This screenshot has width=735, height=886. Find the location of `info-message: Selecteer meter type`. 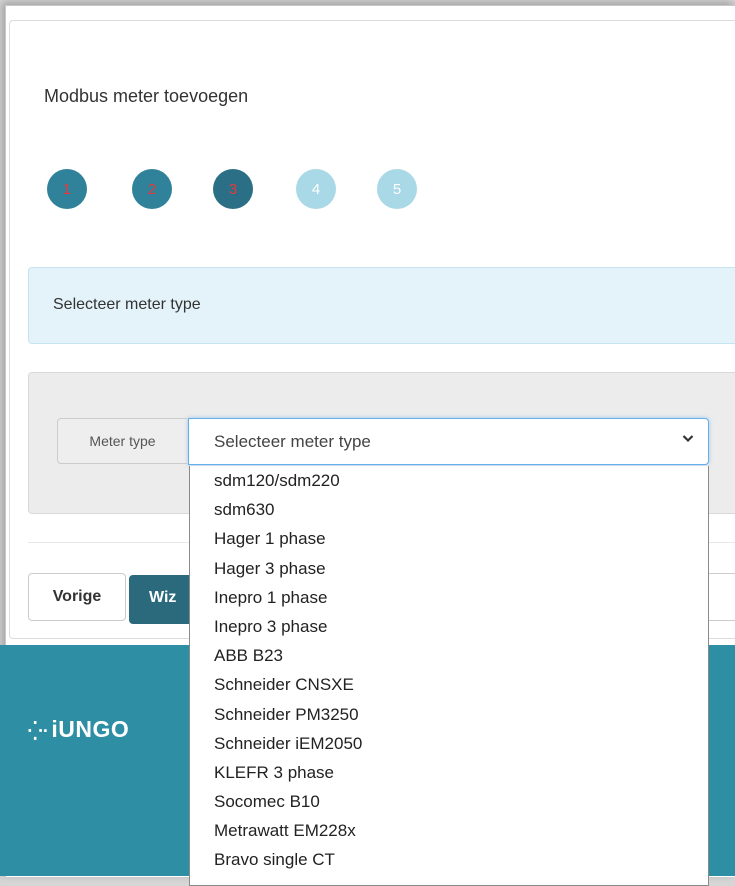

info-message: Selecteer meter type is located at coordinates (127, 304).